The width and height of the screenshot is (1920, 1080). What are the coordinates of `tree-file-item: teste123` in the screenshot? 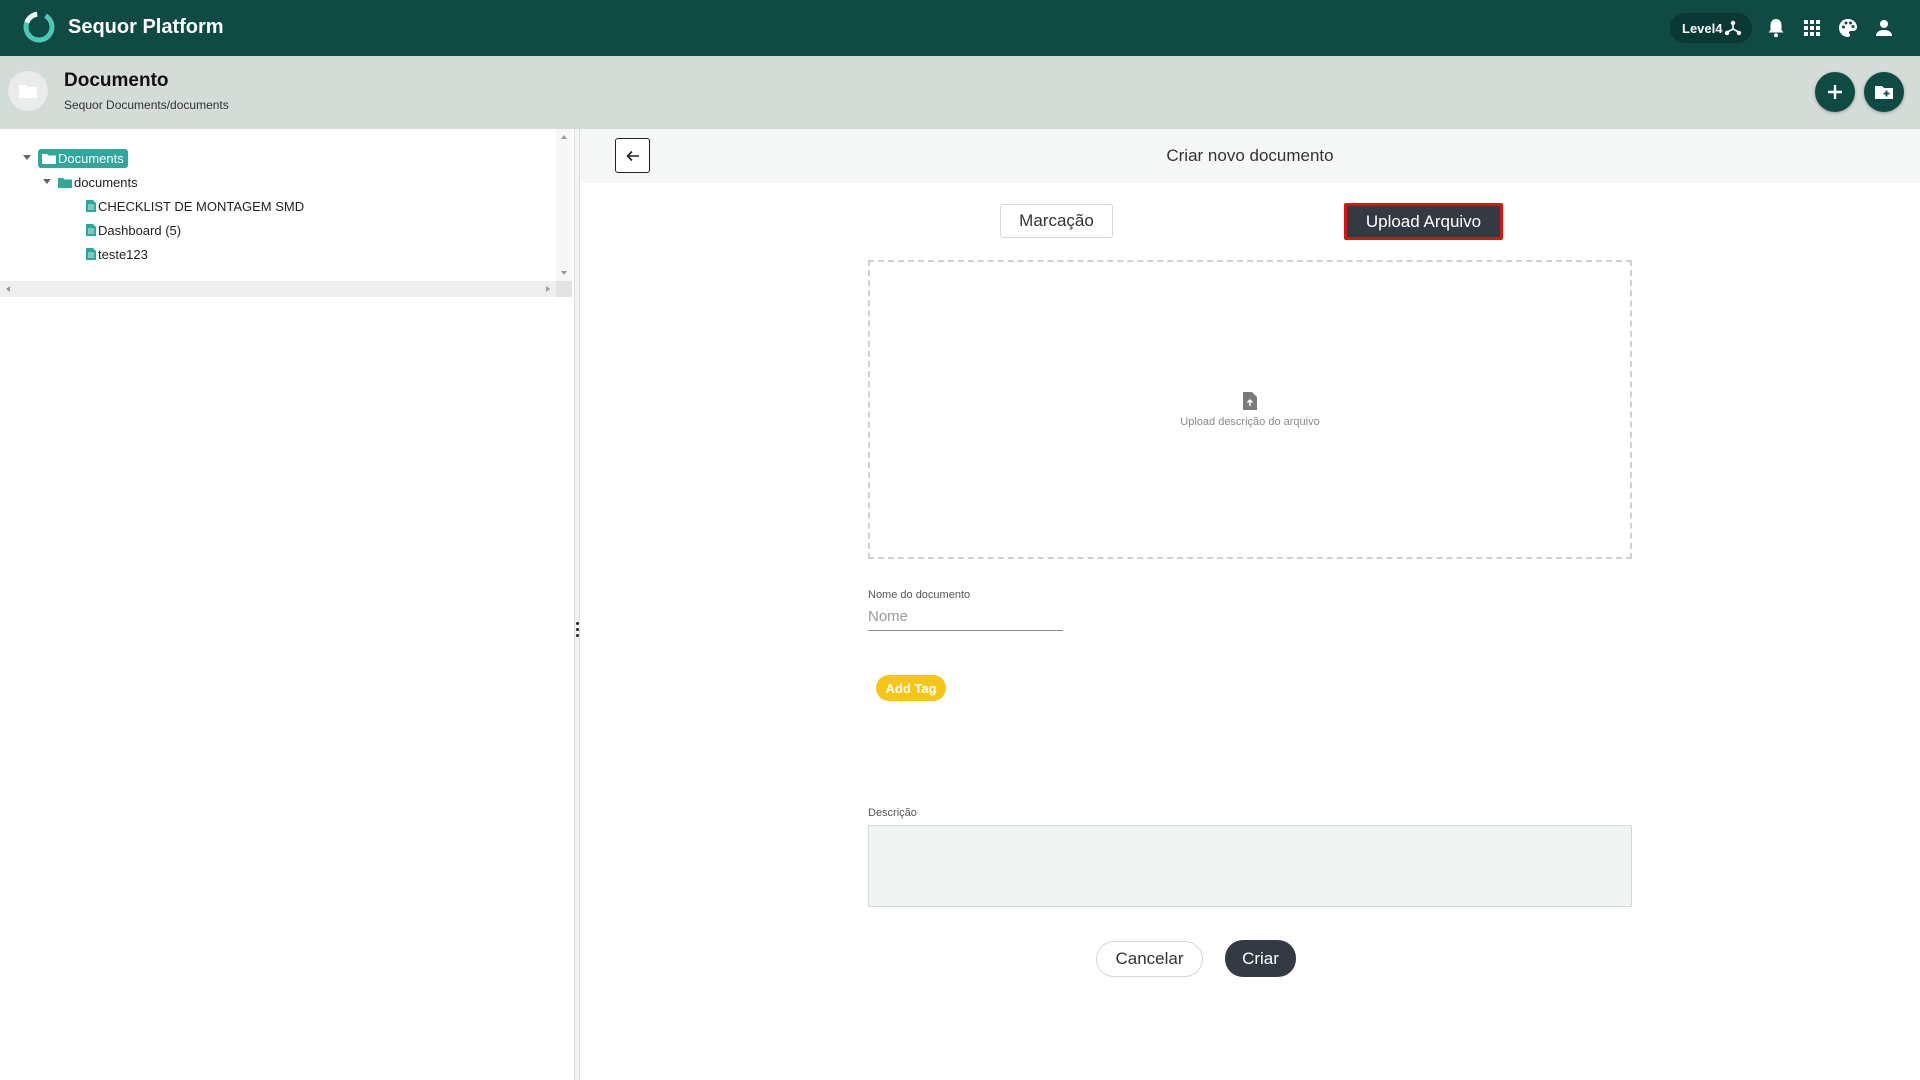 It's located at (117, 254).